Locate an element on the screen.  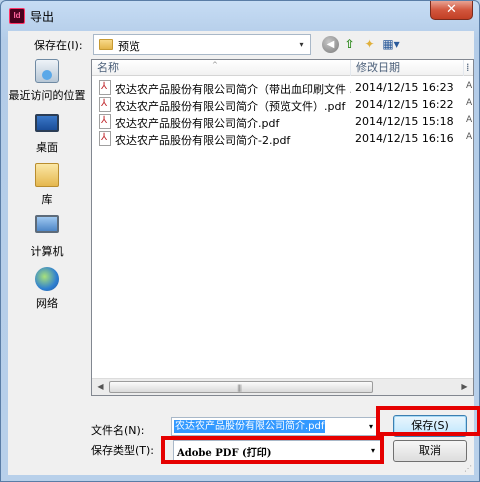
grip-icon: ||| is located at coordinates (239, 388).